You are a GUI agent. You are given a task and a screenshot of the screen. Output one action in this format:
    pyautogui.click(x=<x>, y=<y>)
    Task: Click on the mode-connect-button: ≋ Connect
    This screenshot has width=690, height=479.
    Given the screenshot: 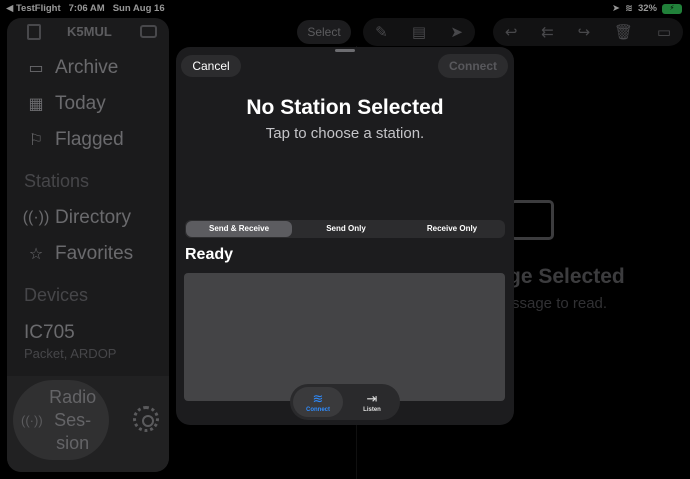 What is the action you would take?
    pyautogui.click(x=318, y=402)
    